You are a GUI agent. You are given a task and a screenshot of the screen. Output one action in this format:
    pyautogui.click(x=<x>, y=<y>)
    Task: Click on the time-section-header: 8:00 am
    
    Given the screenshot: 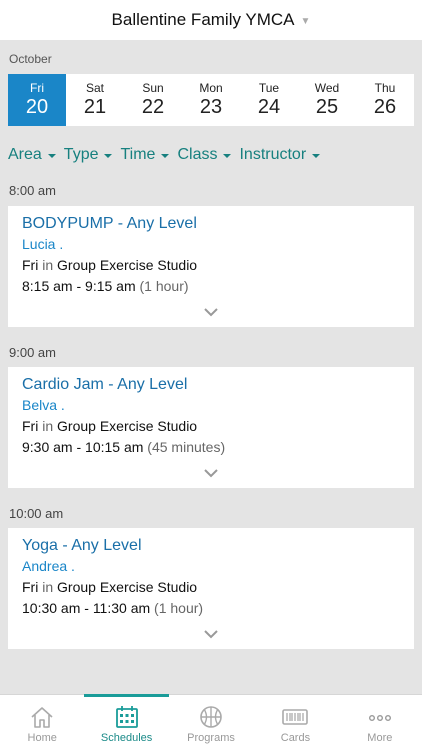 What is the action you would take?
    pyautogui.click(x=32, y=190)
    